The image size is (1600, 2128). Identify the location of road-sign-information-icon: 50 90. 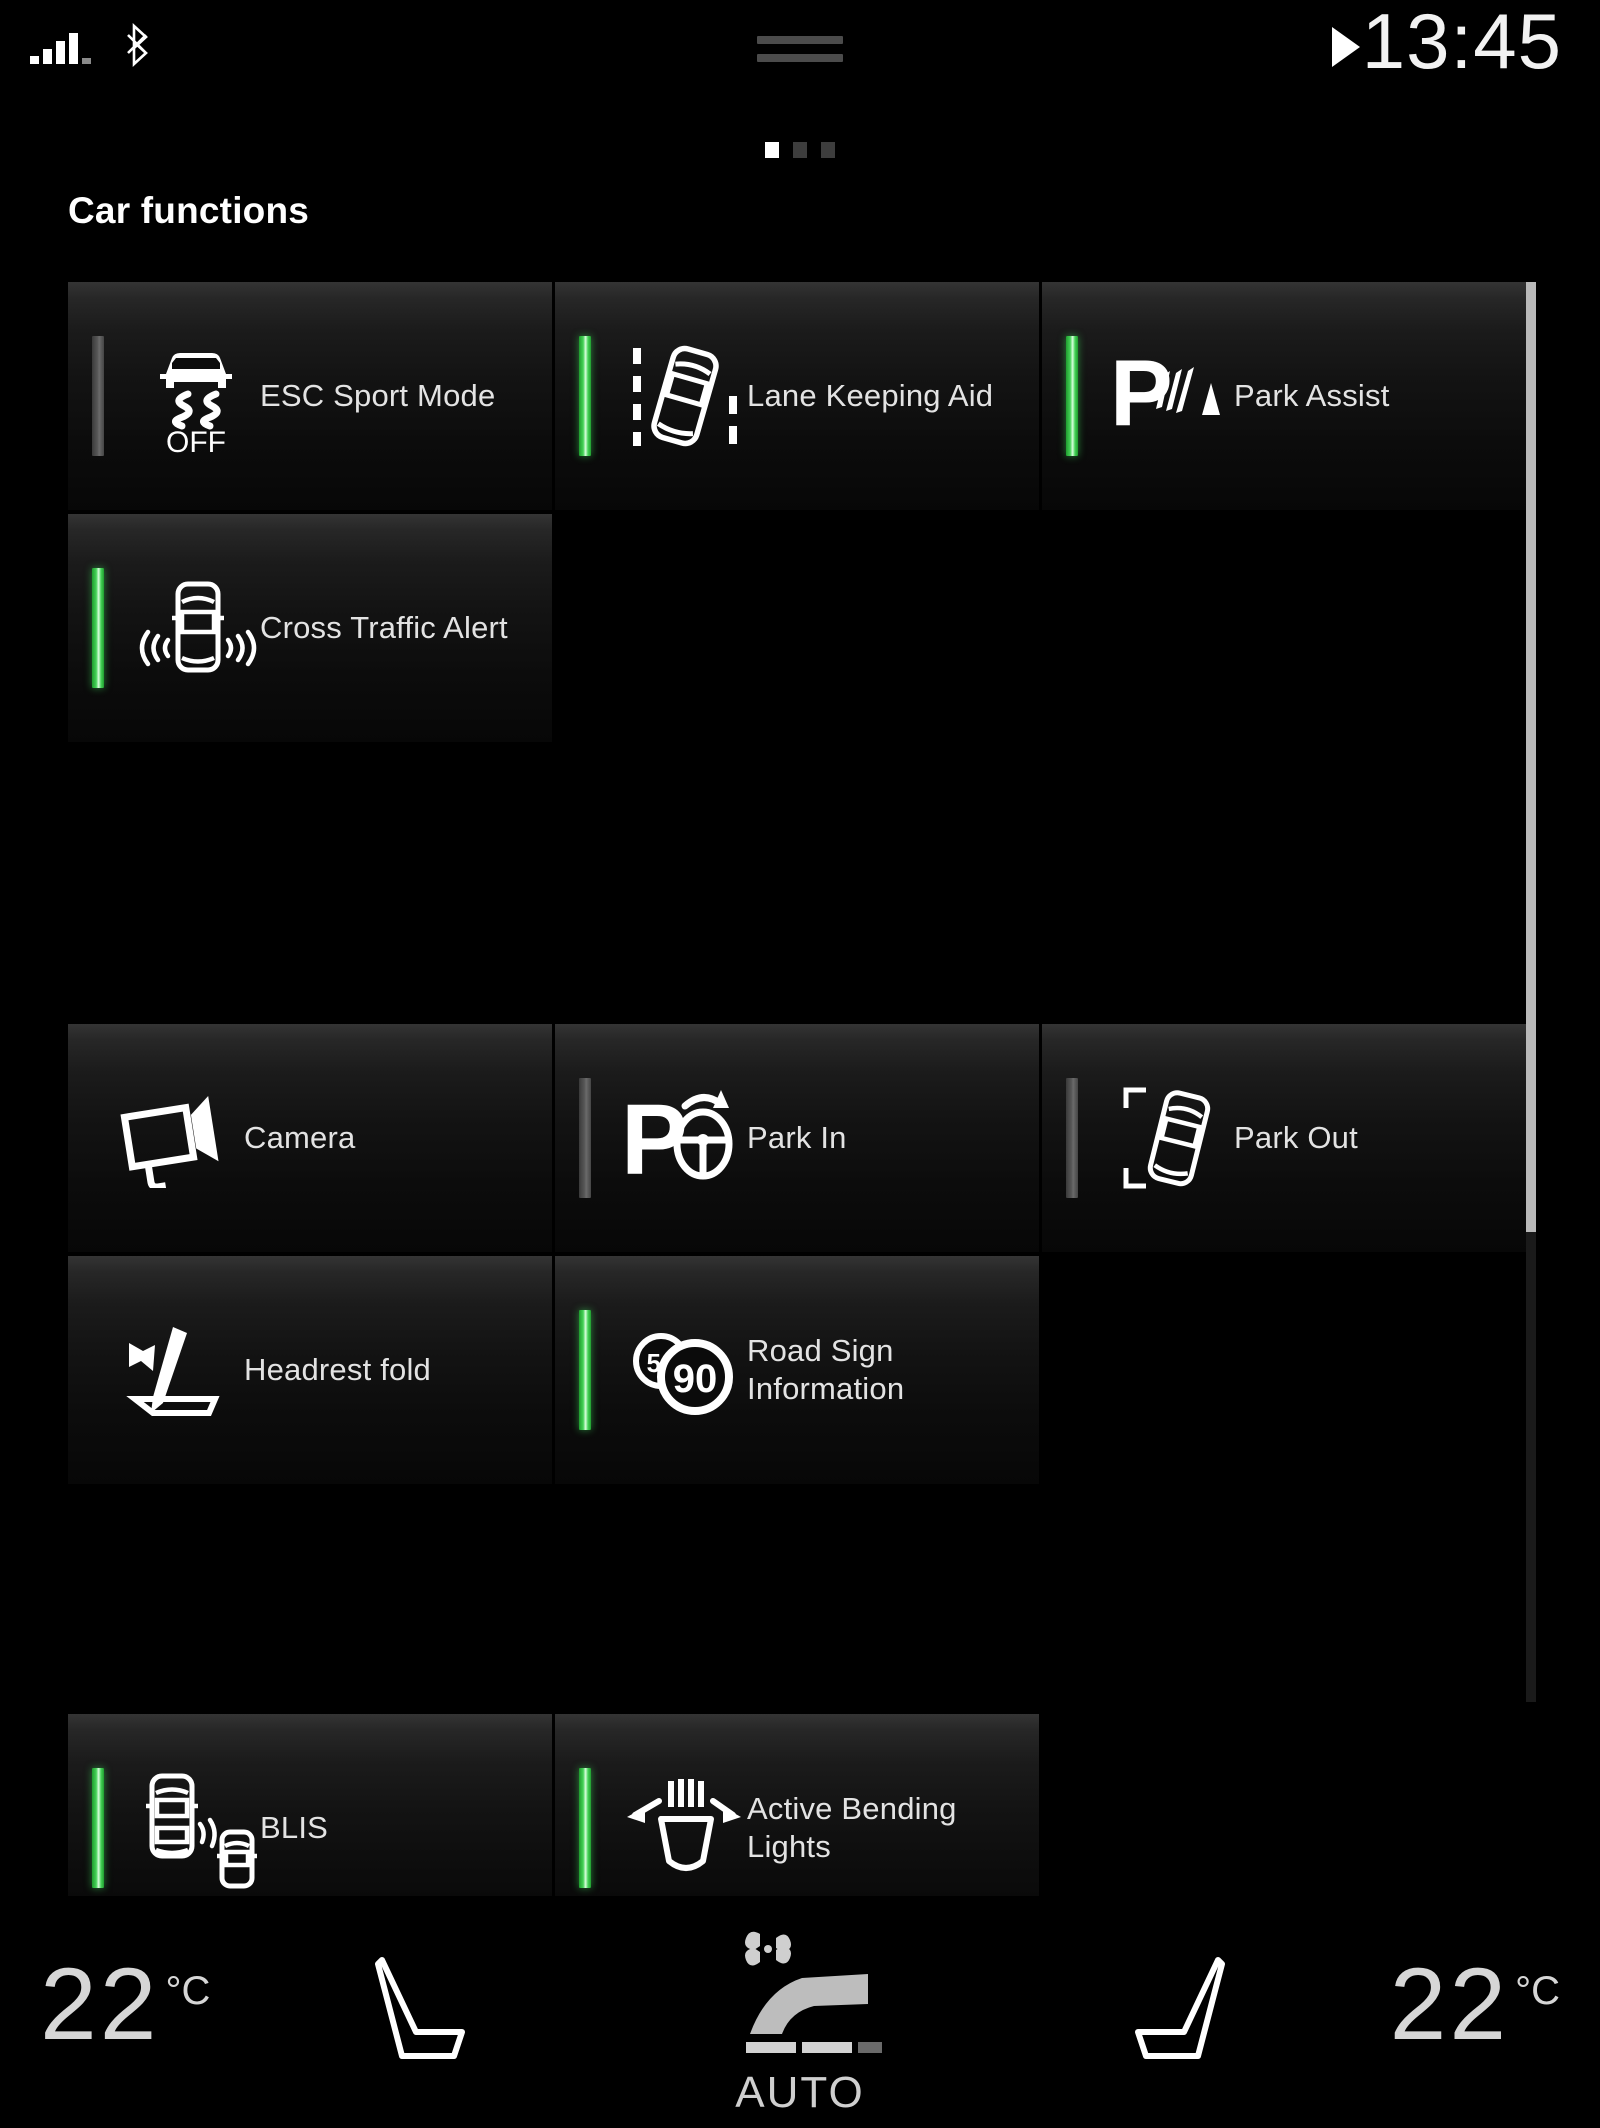
(683, 1370).